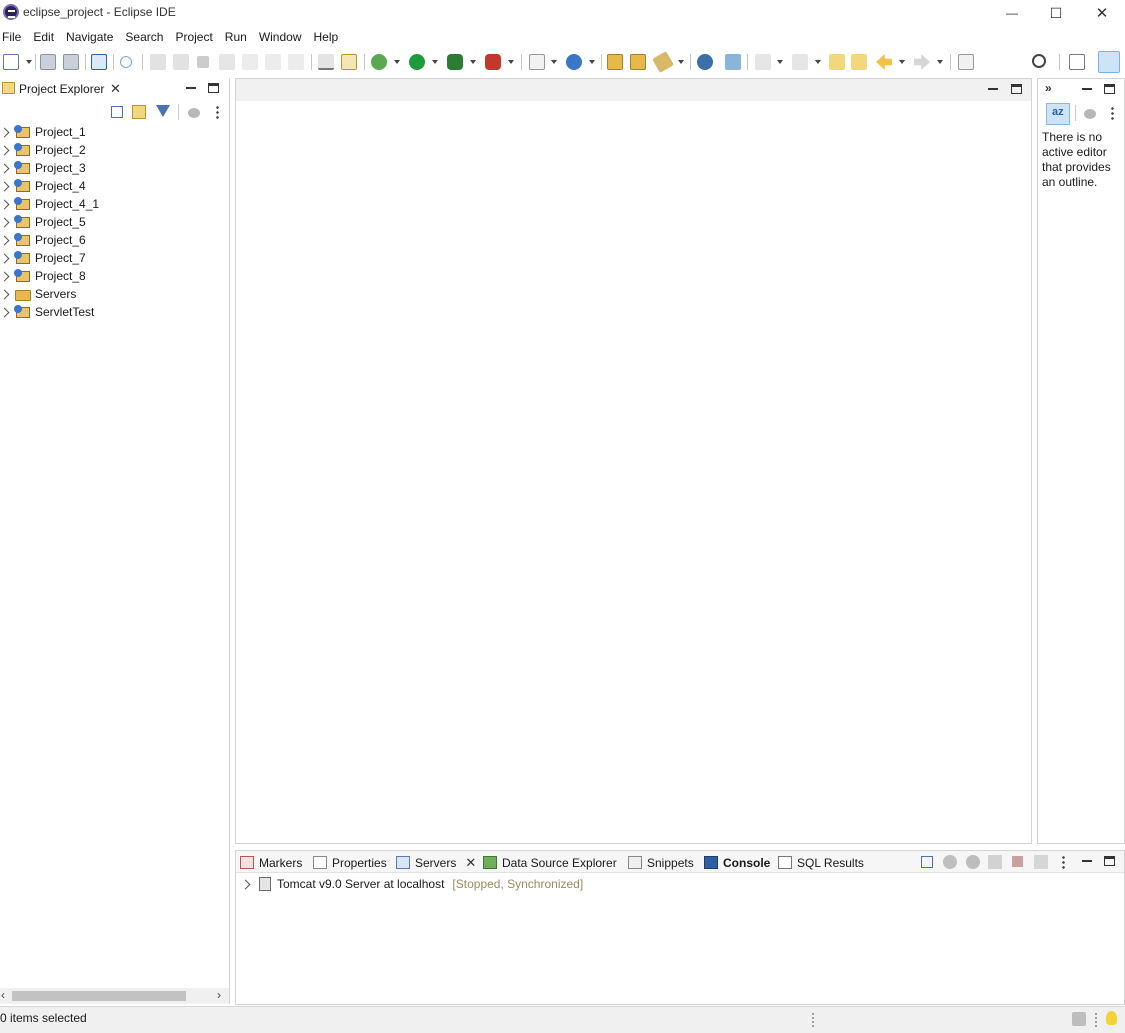 The image size is (1125, 1033). I want to click on tab-markers: Markers, so click(271, 862).